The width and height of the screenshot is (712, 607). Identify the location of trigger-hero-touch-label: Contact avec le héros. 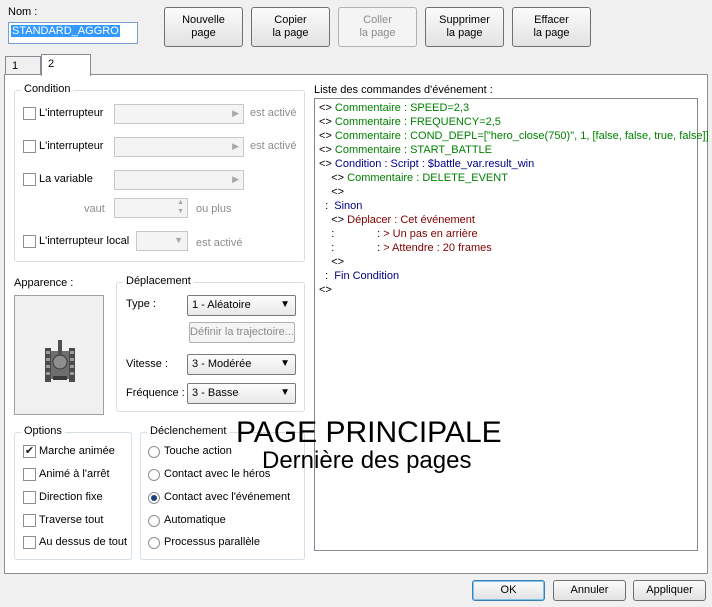
(217, 474).